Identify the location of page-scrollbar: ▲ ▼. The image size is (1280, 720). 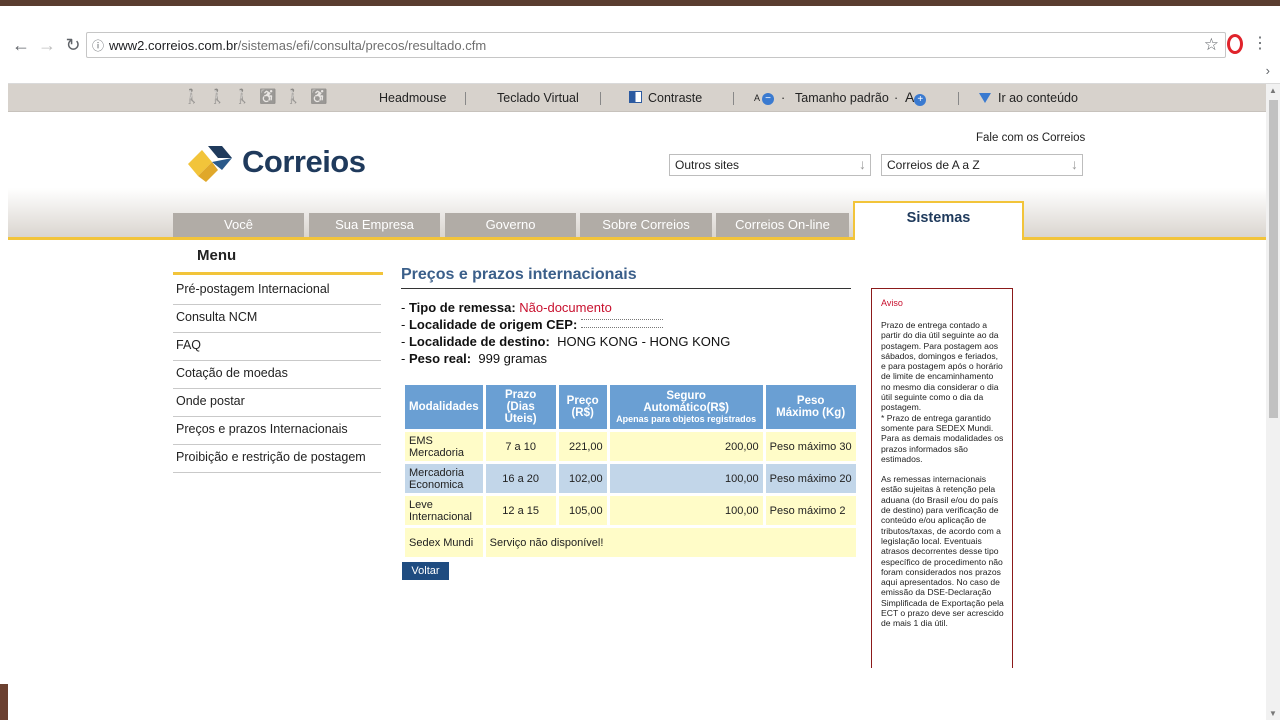
(1273, 402).